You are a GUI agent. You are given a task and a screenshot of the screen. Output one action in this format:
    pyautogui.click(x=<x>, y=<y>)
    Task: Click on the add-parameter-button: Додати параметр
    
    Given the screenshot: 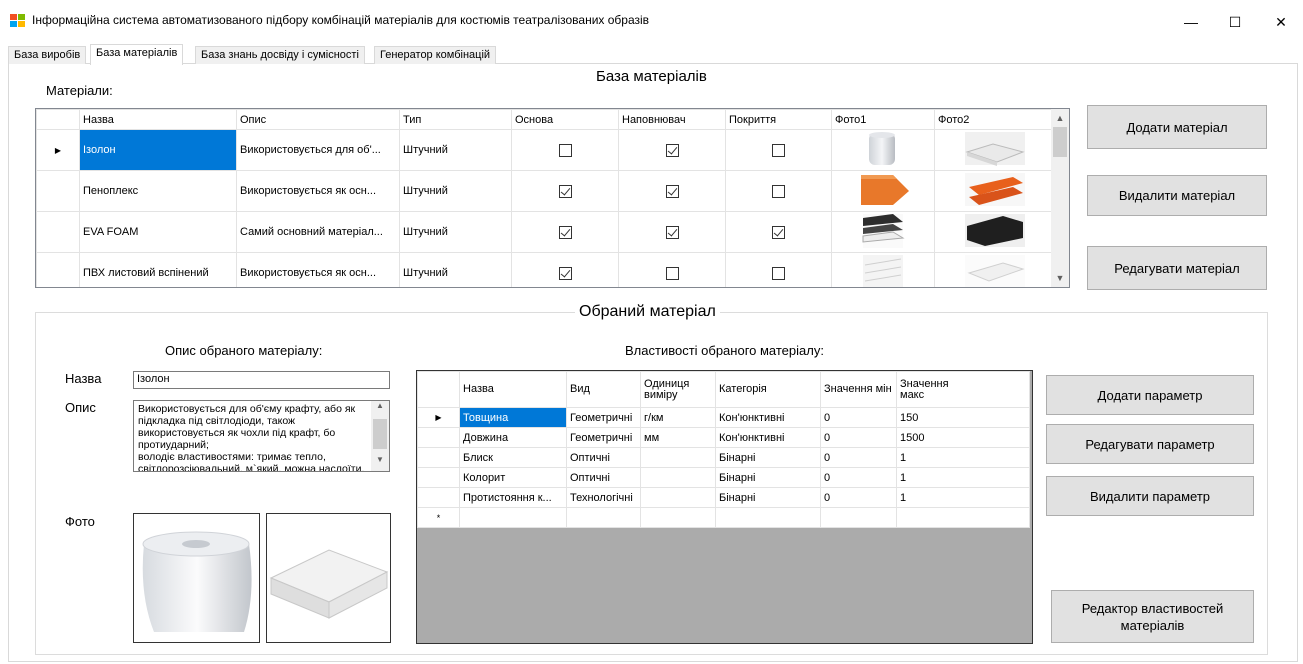 What is the action you would take?
    pyautogui.click(x=1150, y=395)
    